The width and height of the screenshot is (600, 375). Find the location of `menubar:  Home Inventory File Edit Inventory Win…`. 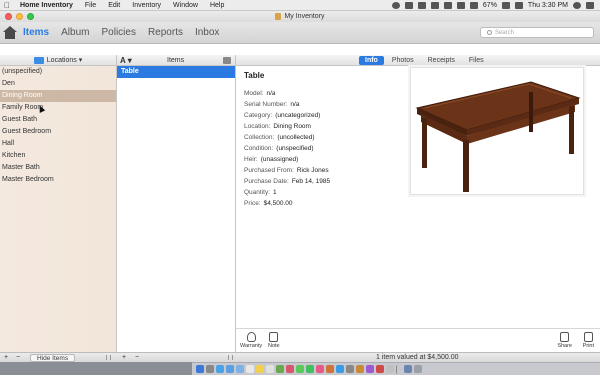

menubar:  Home Inventory File Edit Inventory Win… is located at coordinates (300, 5).